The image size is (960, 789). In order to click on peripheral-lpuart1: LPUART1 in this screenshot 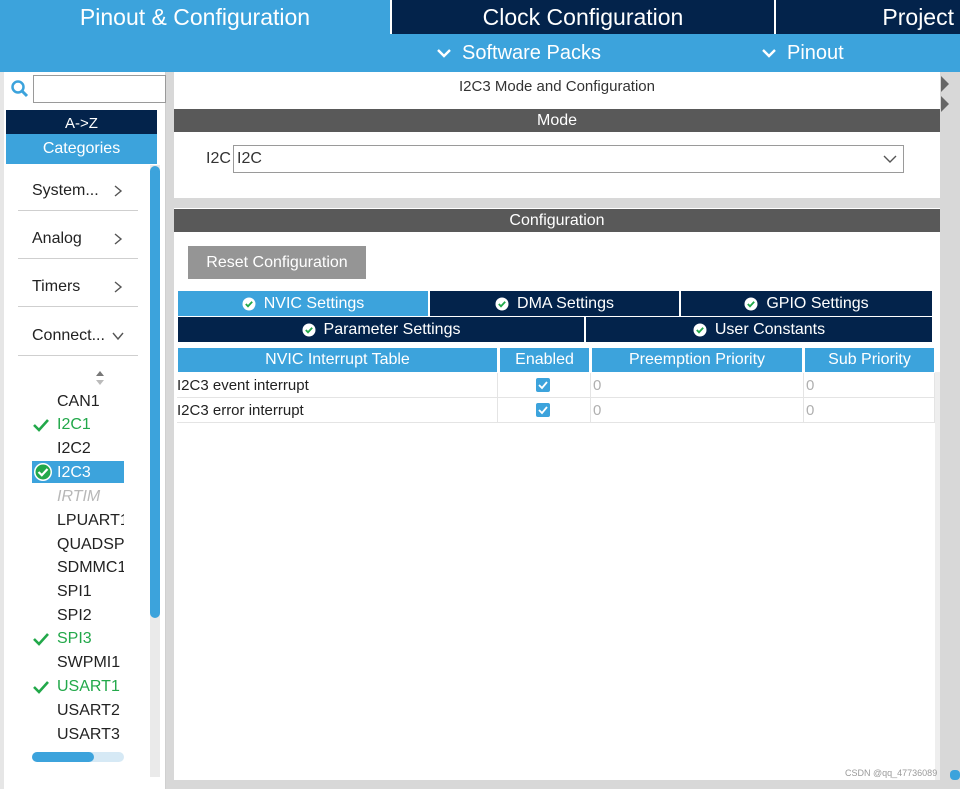, I will do `click(90, 521)`.